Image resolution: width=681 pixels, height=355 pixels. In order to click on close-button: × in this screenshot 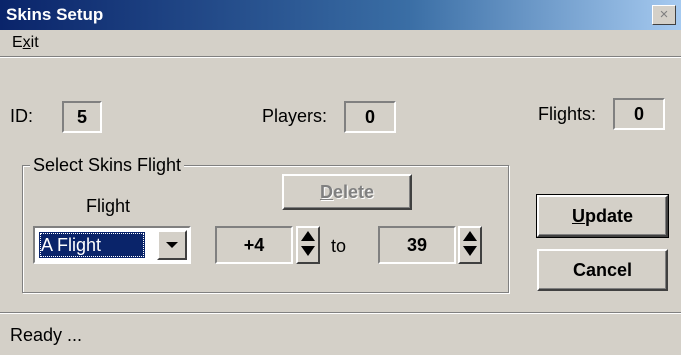, I will do `click(664, 15)`.